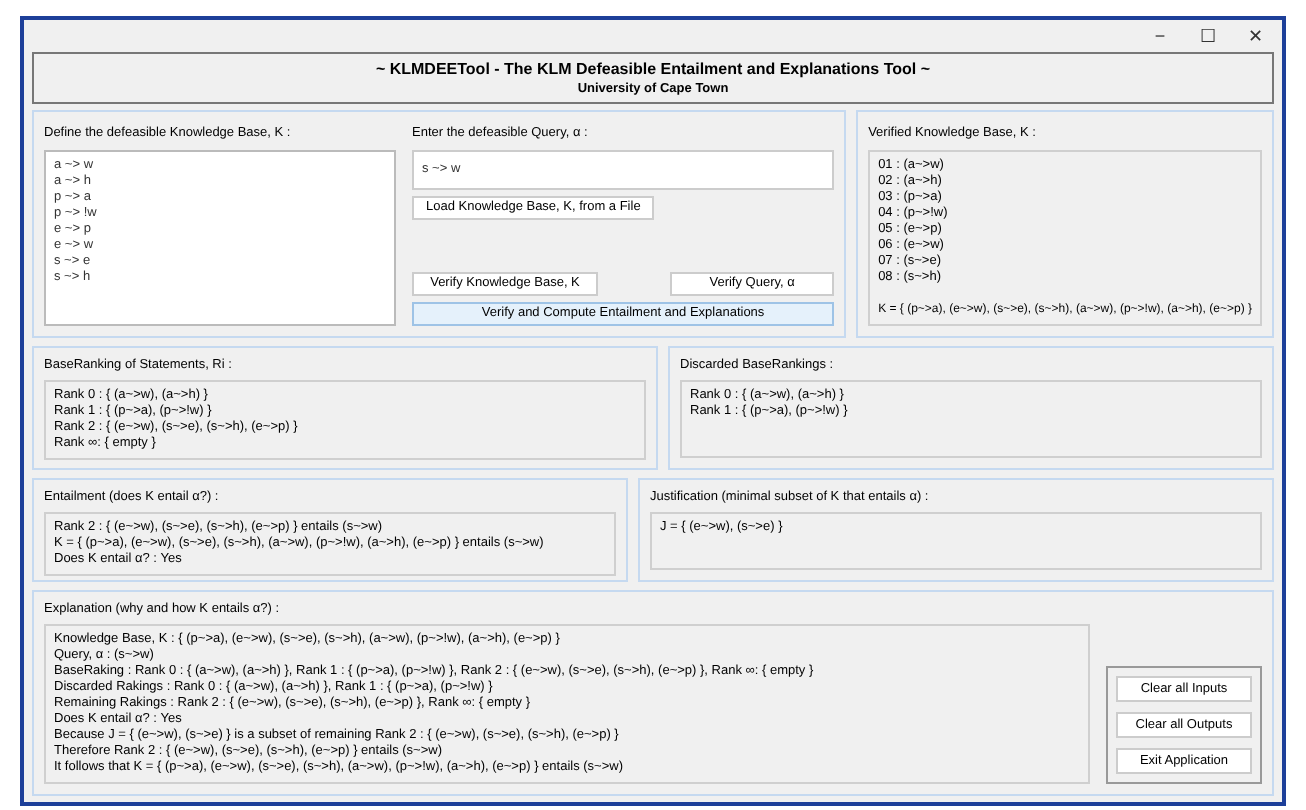  Describe the element at coordinates (1256, 36) in the screenshot. I see `close-button: ✕` at that location.